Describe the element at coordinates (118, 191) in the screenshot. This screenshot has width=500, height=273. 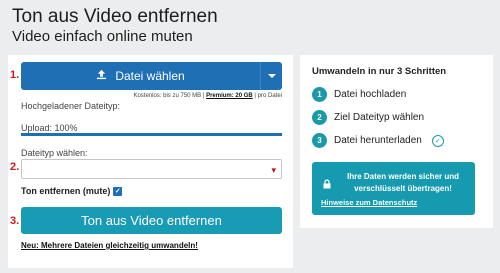
I see `mute-checkbox: ✓` at that location.